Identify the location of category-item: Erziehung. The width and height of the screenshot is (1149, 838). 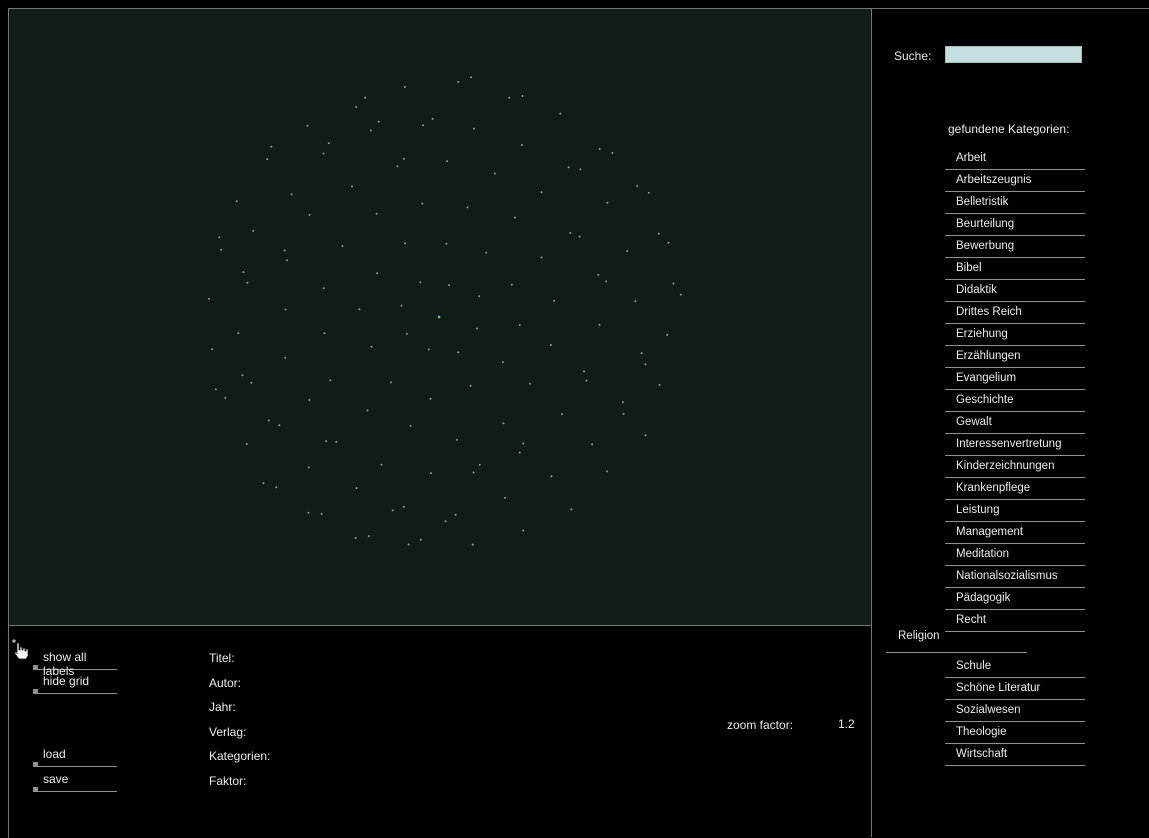
(1015, 335).